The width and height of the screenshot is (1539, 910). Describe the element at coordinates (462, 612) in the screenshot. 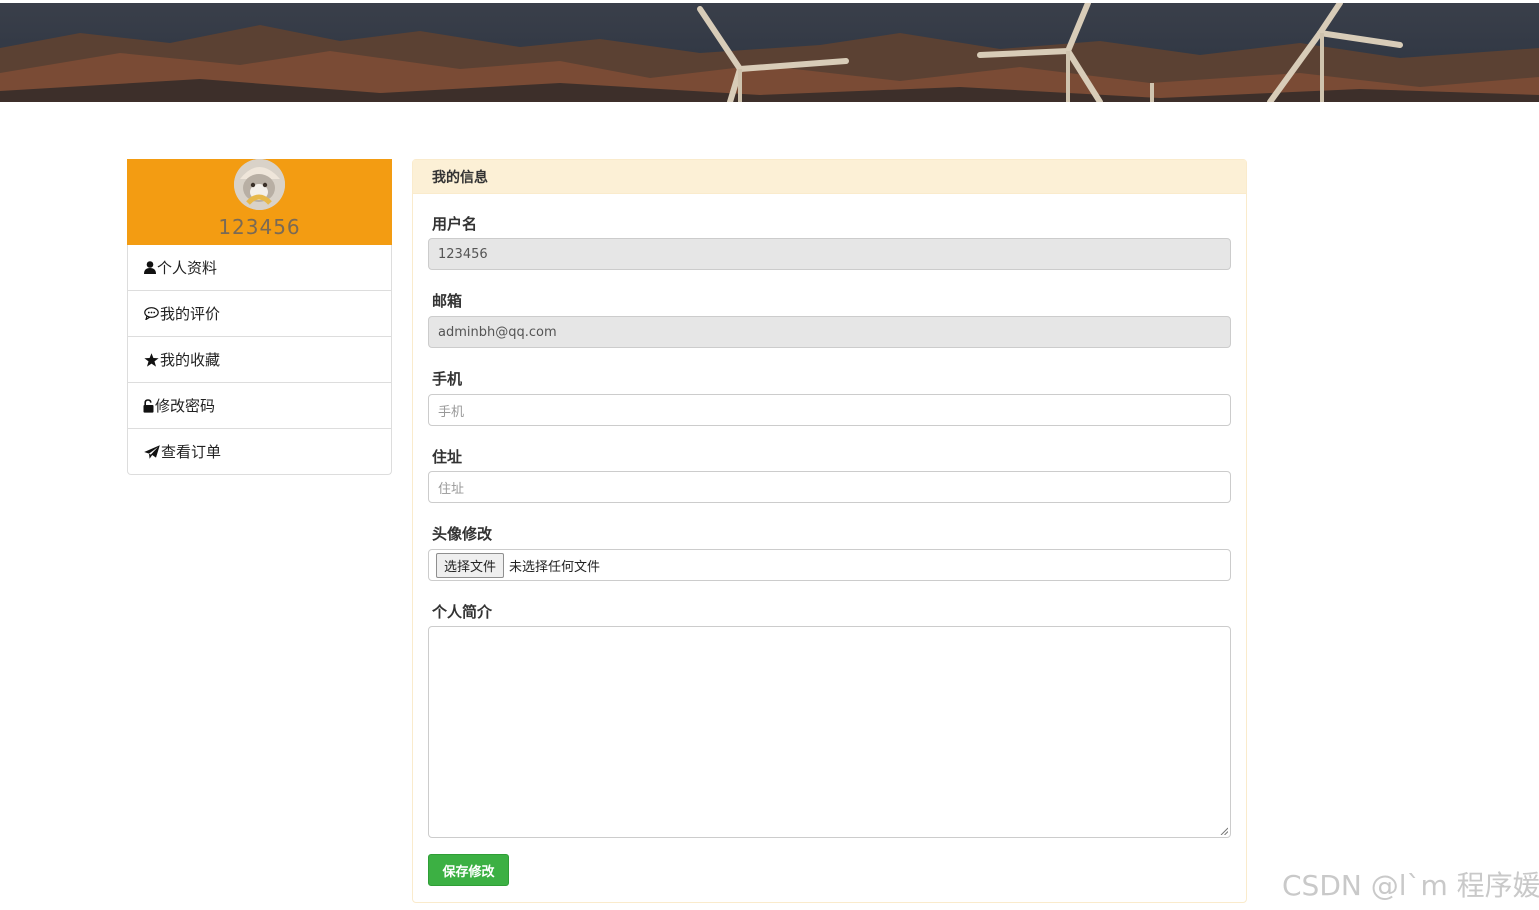

I see `bio-label: 个人简介` at that location.